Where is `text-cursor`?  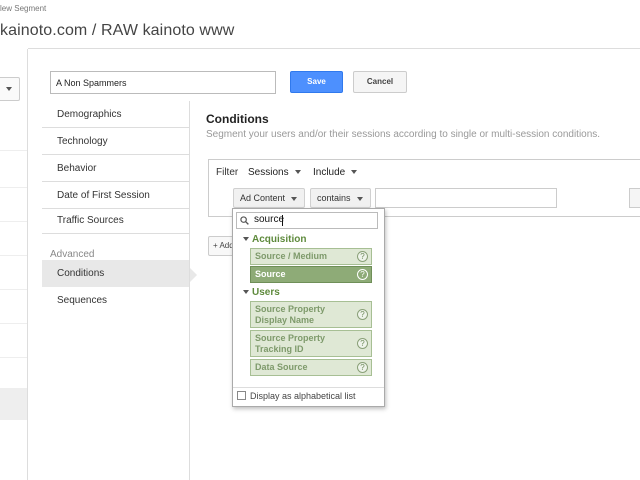 text-cursor is located at coordinates (282, 220).